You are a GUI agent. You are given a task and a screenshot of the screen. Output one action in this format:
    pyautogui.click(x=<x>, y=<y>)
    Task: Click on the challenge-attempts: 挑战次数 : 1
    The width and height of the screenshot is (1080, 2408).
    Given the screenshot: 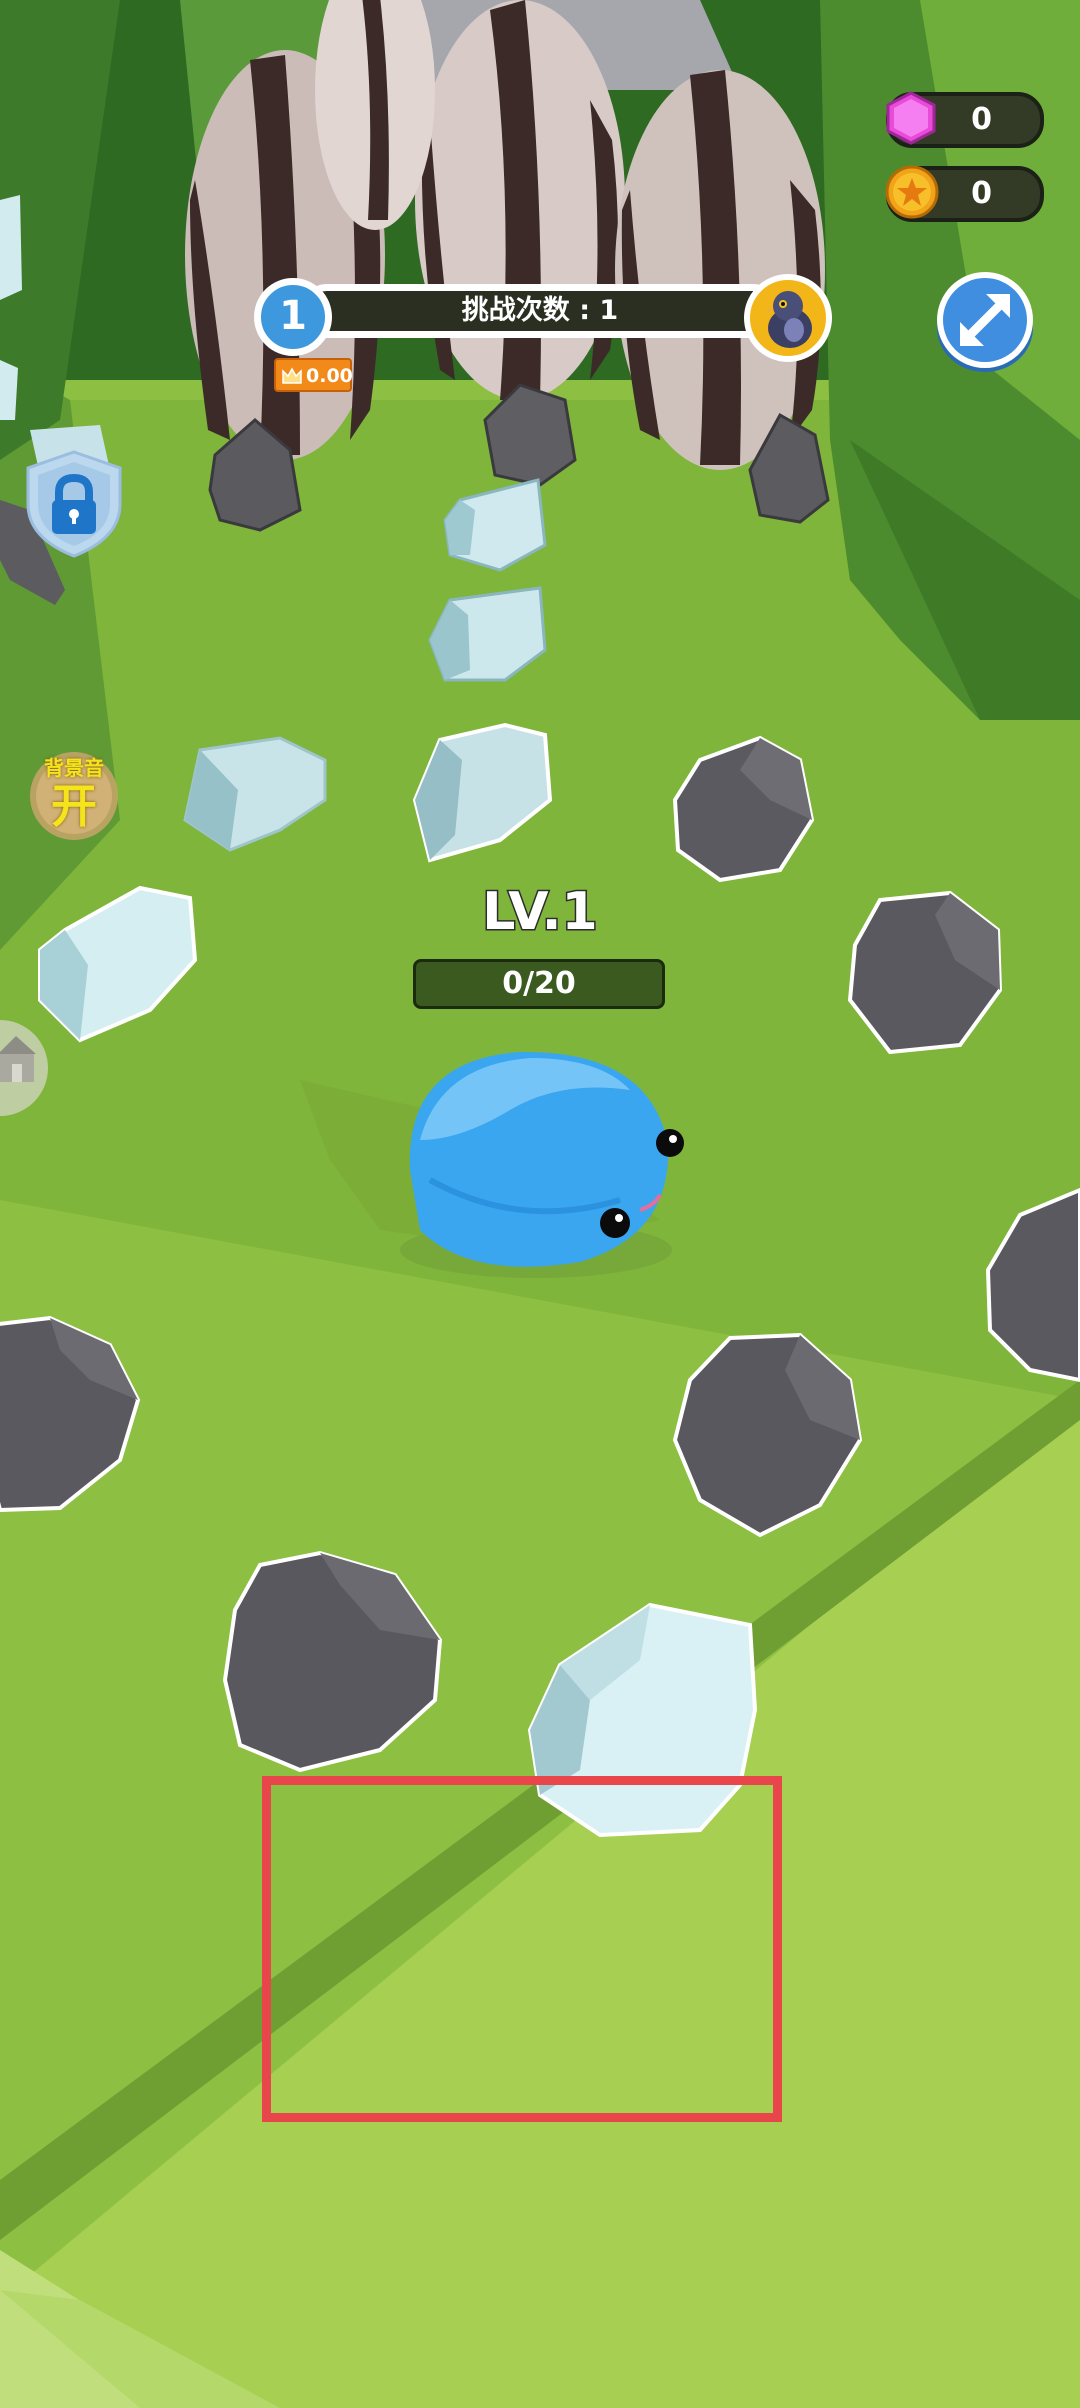 What is the action you would take?
    pyautogui.click(x=540, y=310)
    